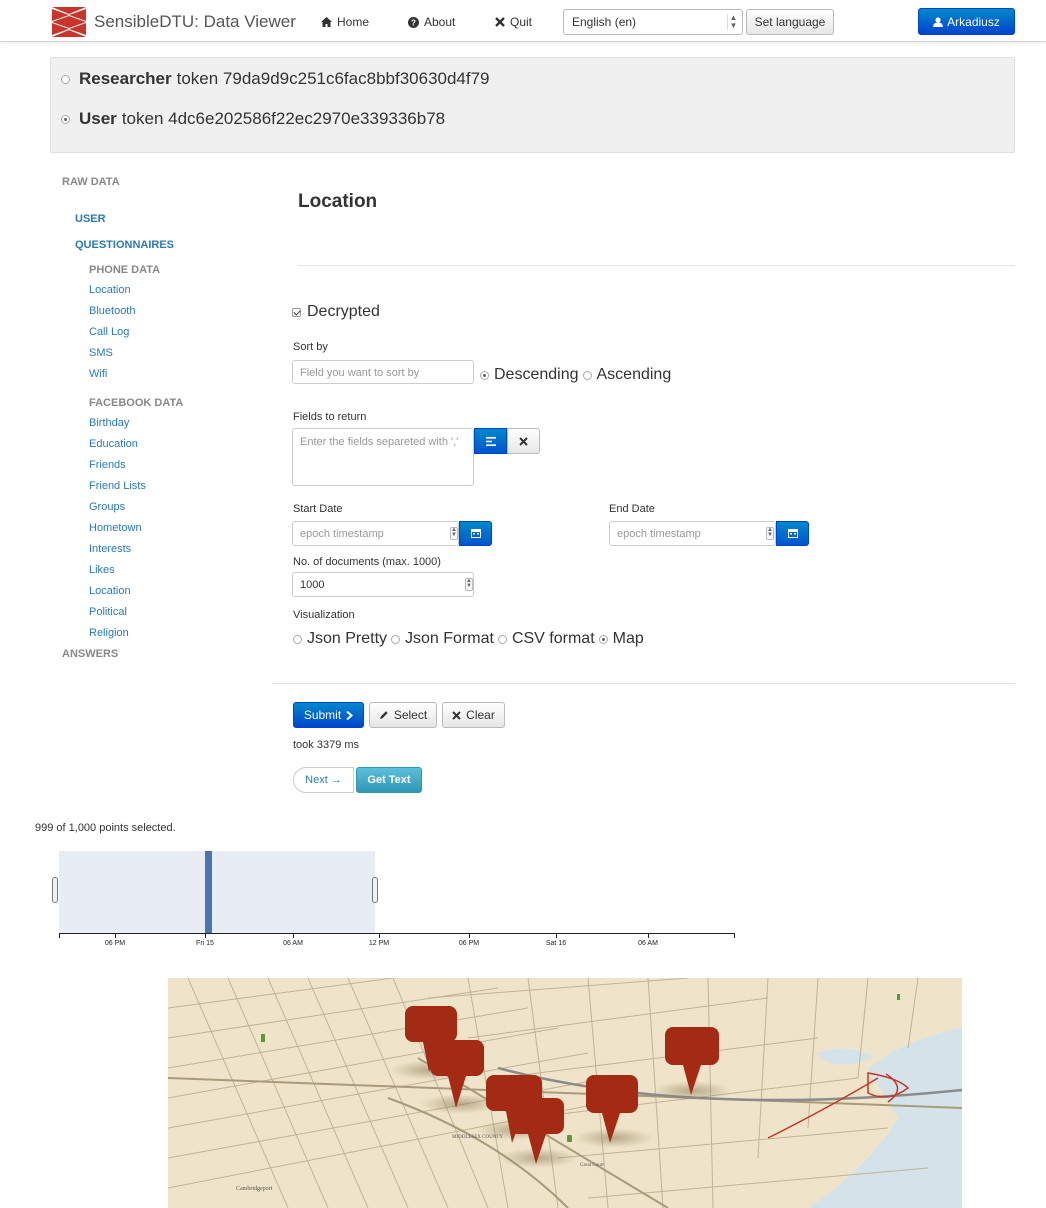 This screenshot has width=1046, height=1208. I want to click on researcher-radio, so click(65, 79).